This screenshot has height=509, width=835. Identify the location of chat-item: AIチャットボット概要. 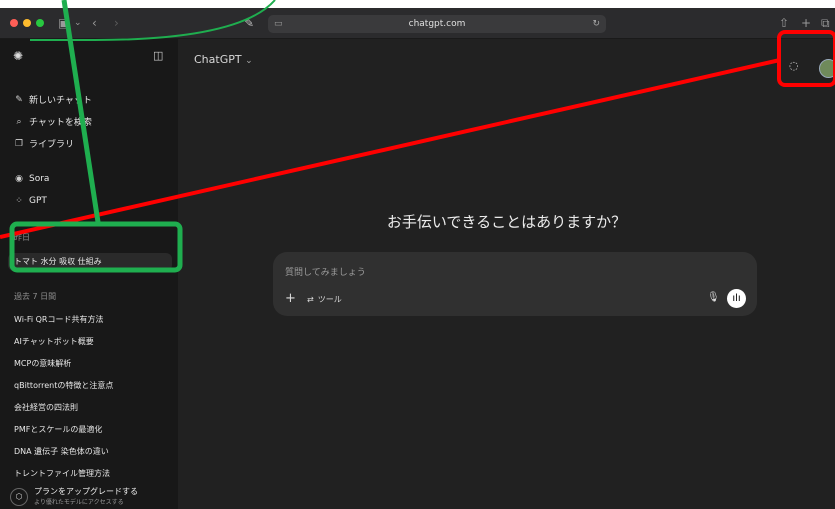
(54, 341).